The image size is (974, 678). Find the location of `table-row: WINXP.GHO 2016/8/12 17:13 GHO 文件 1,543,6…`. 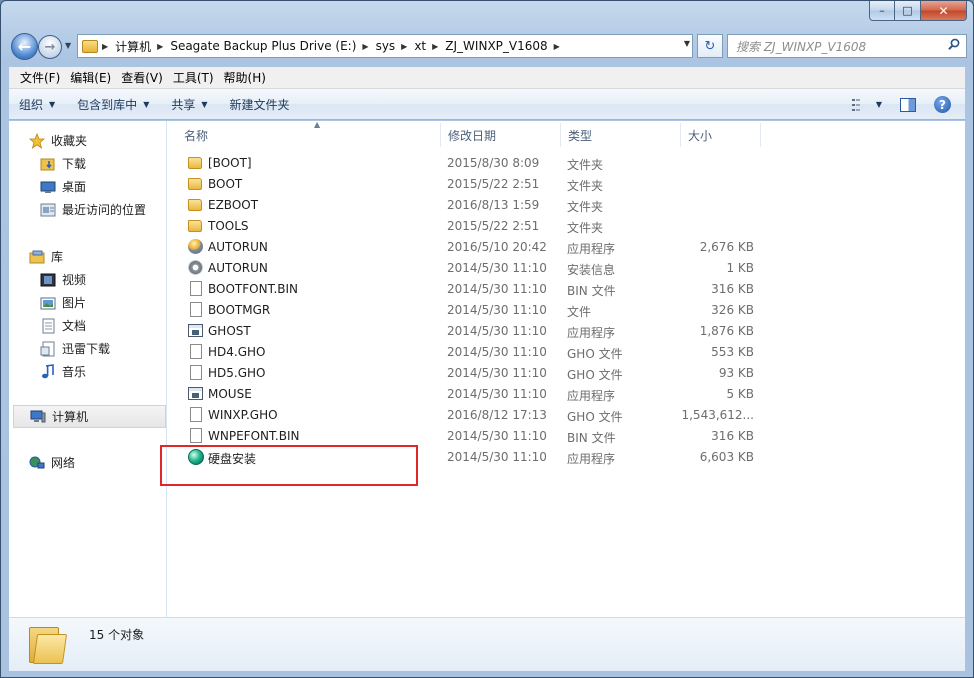

table-row: WINXP.GHO 2016/8/12 17:13 GHO 文件 1,543,6… is located at coordinates (474, 415).